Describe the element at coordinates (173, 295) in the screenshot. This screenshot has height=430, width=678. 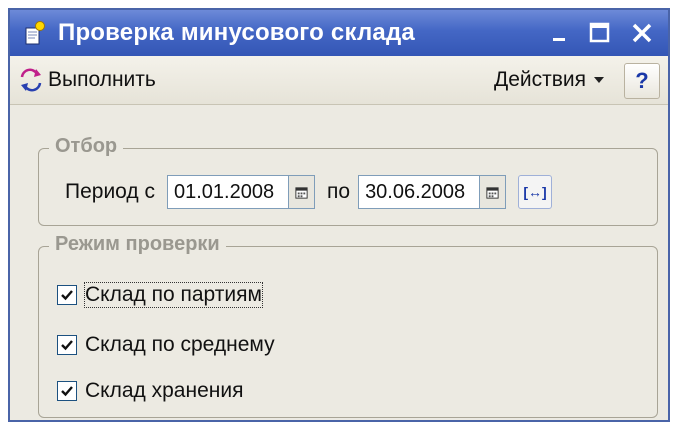
I see `check-option-label: Склад по партиям` at that location.